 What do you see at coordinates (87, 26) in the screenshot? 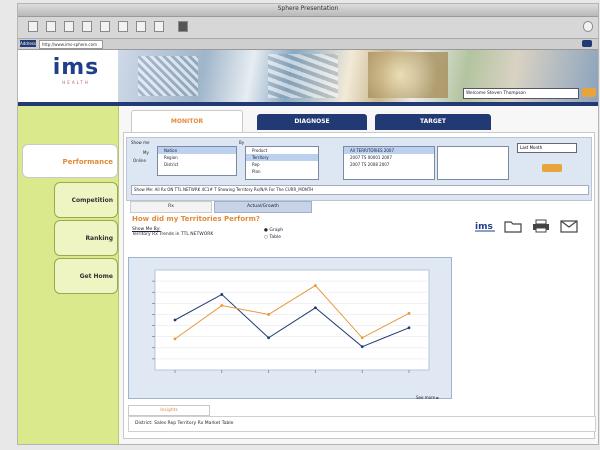
I see `refresh-icon` at bounding box center [87, 26].